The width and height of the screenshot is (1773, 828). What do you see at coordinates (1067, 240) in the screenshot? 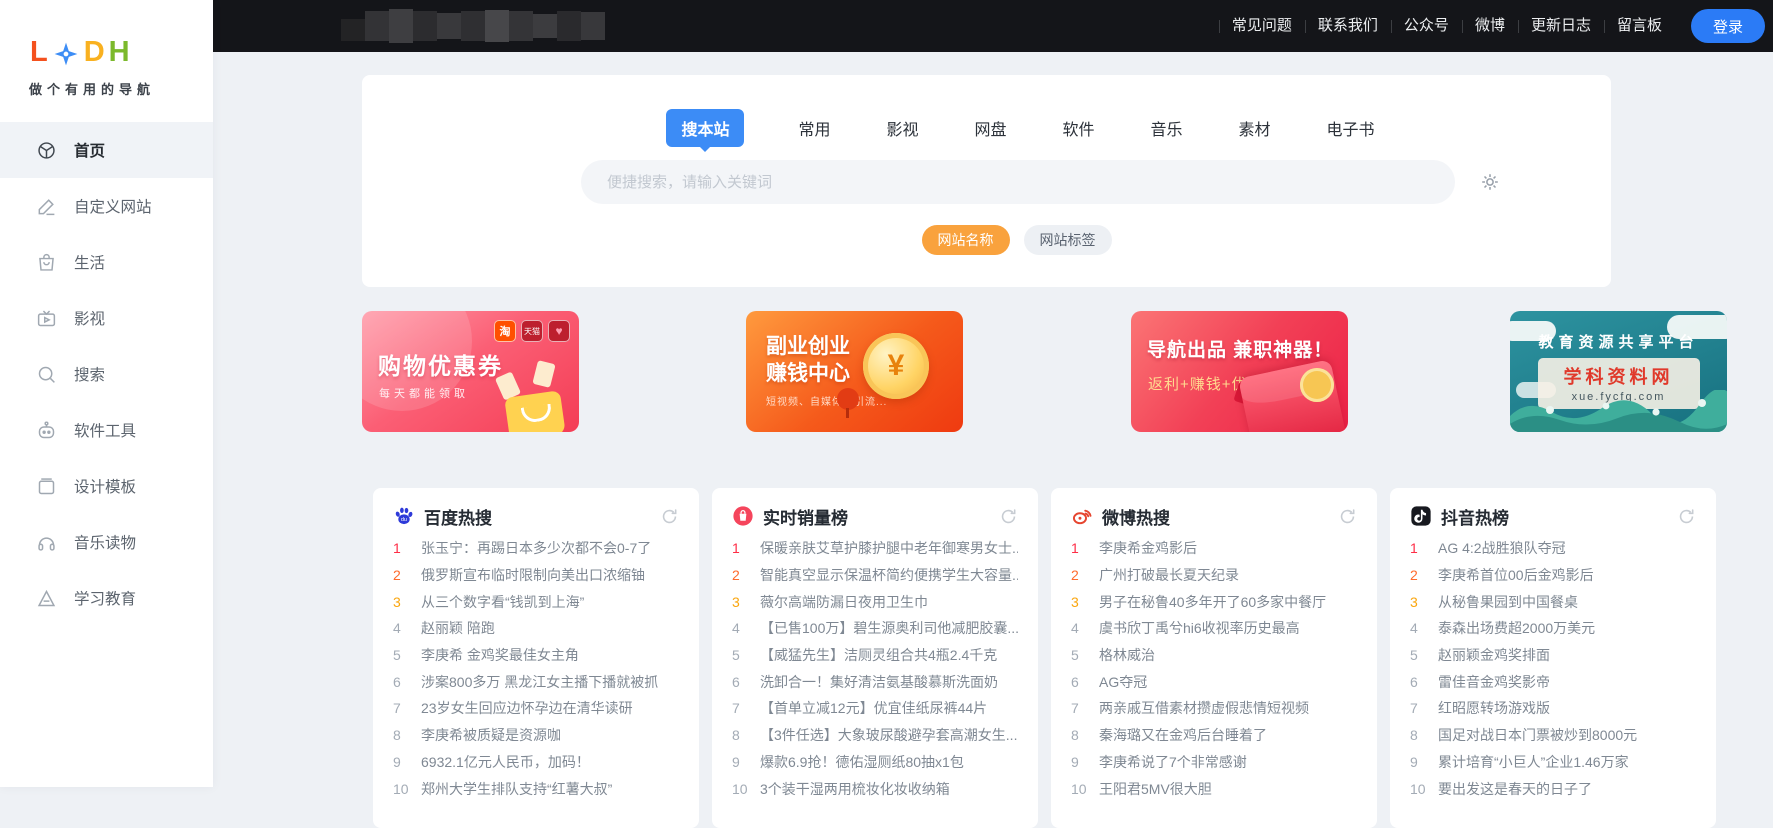
I see `filter-site-tag-button: 网站标签` at bounding box center [1067, 240].